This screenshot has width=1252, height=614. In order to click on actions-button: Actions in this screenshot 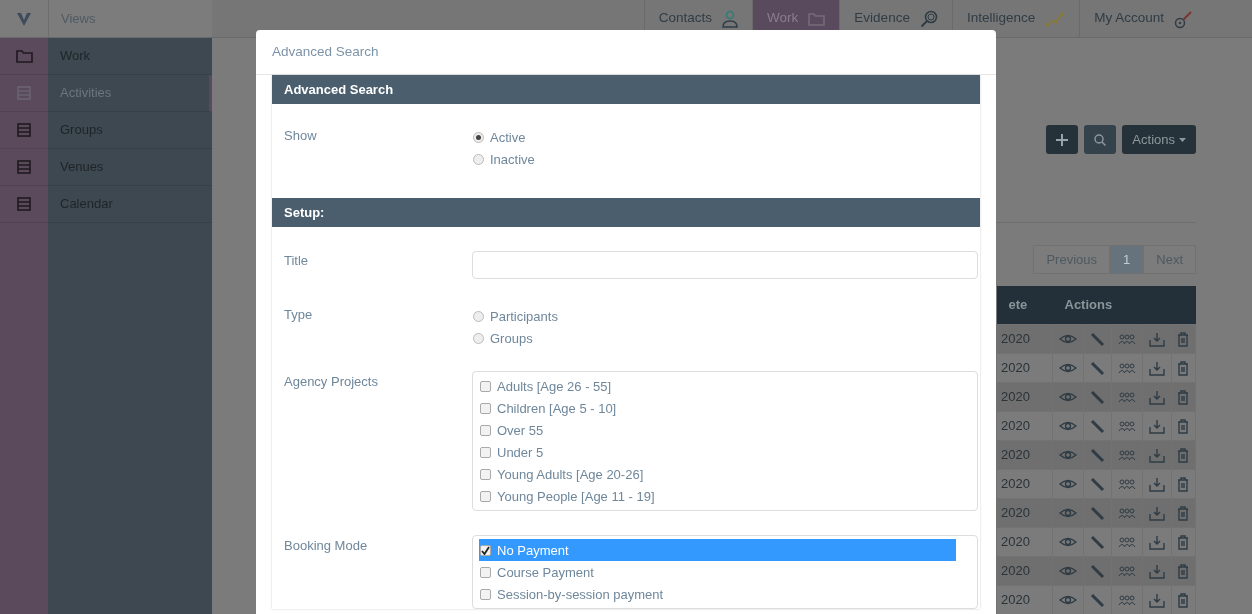, I will do `click(1159, 139)`.